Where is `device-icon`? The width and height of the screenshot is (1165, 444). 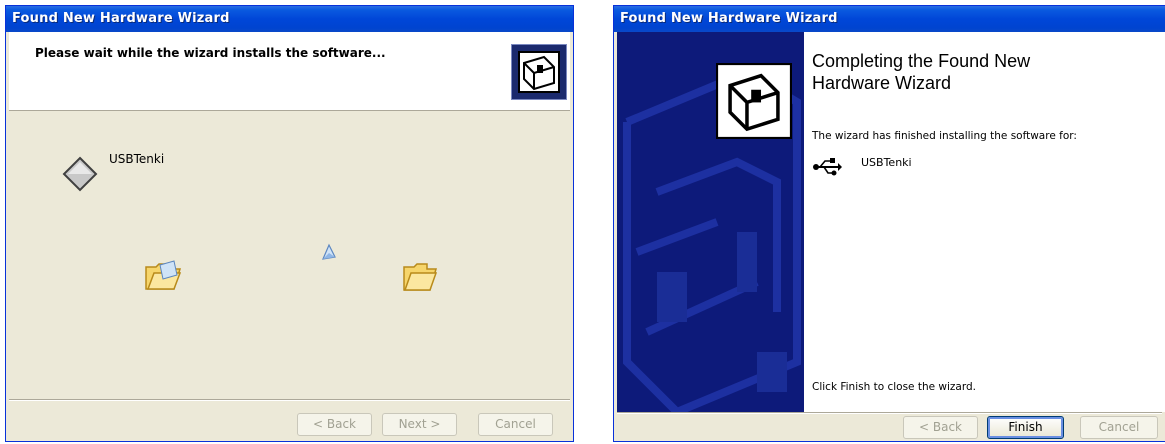
device-icon is located at coordinates (80, 176).